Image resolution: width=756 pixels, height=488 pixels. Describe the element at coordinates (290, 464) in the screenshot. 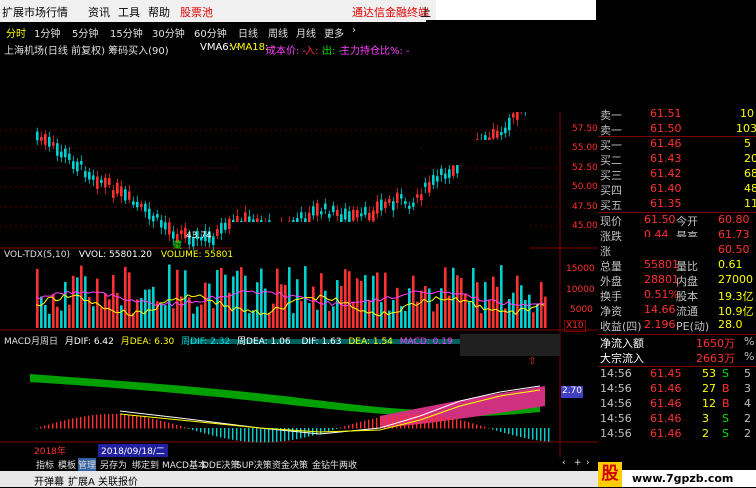

I see `bottom-tab-funds: 资金决策` at that location.